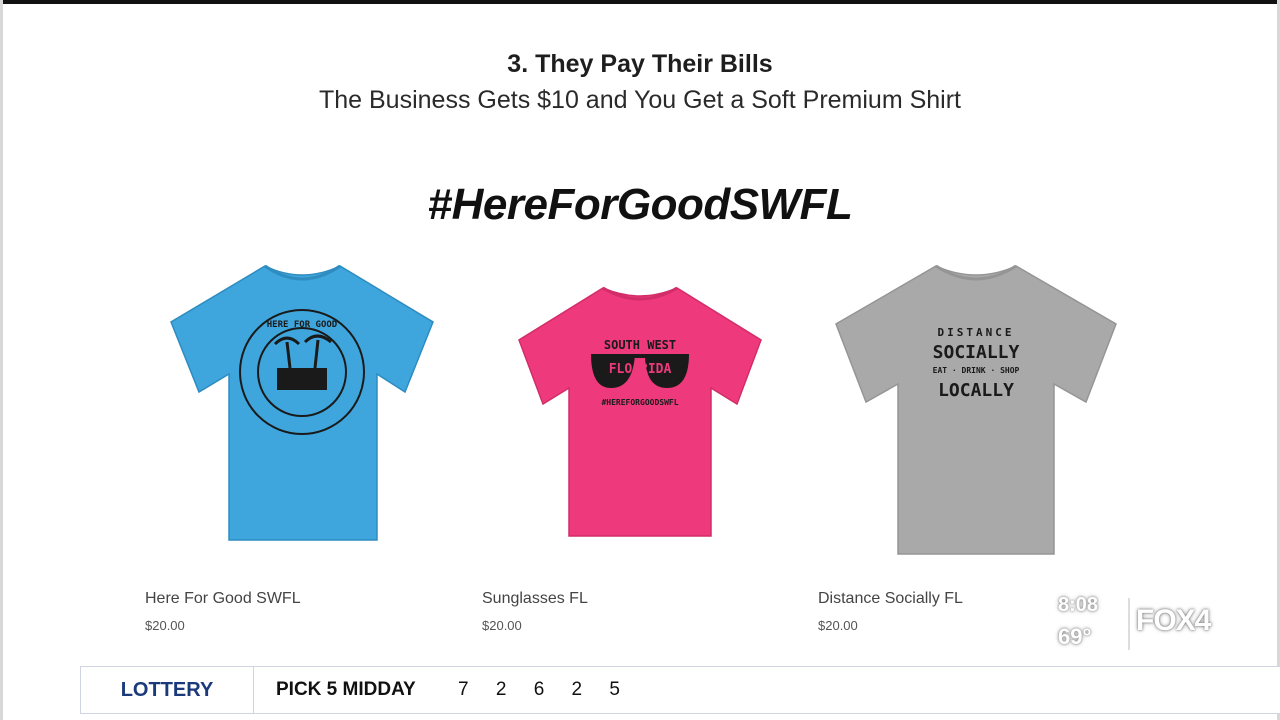 This screenshot has height=720, width=1280. What do you see at coordinates (976, 332) in the screenshot?
I see `shirt-print-line1: DISTANCE` at bounding box center [976, 332].